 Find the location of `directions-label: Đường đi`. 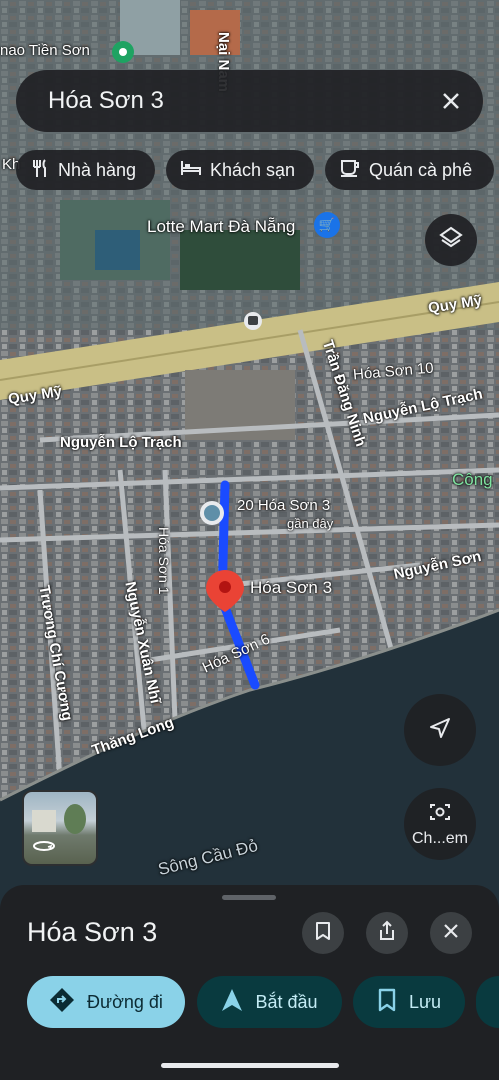

directions-label: Đường đi is located at coordinates (125, 1001).